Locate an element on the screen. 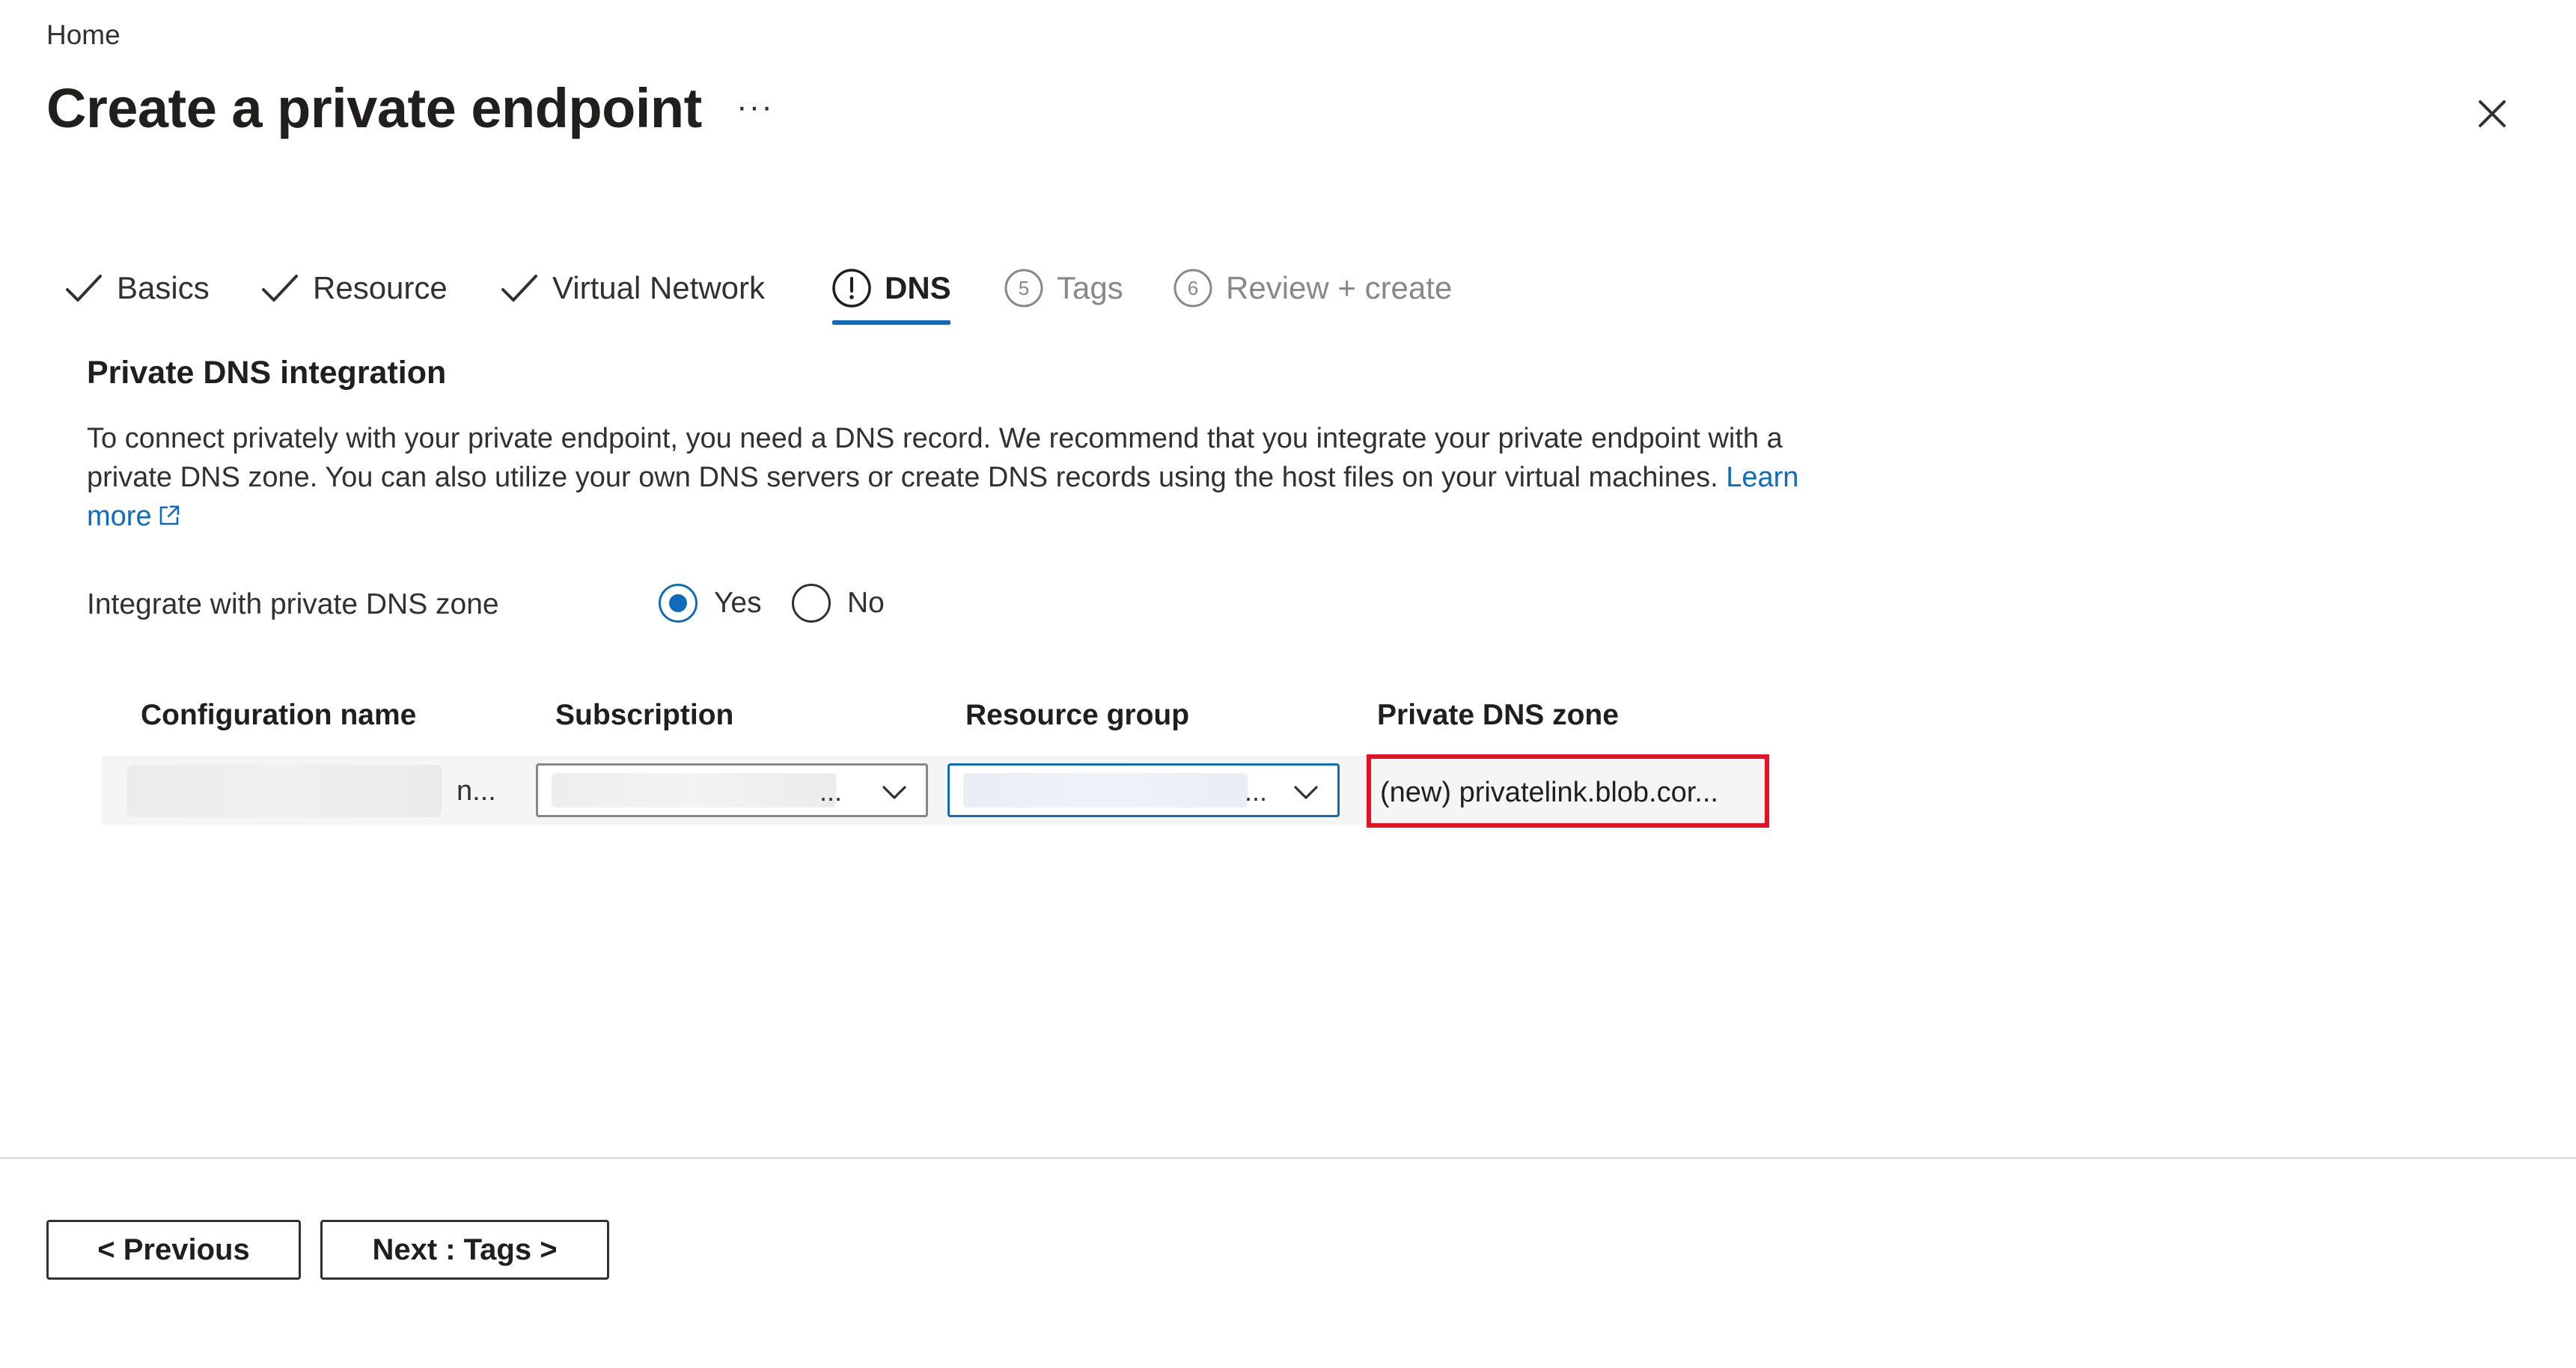 Image resolution: width=2576 pixels, height=1368 pixels. warning-circle-icon is located at coordinates (852, 288).